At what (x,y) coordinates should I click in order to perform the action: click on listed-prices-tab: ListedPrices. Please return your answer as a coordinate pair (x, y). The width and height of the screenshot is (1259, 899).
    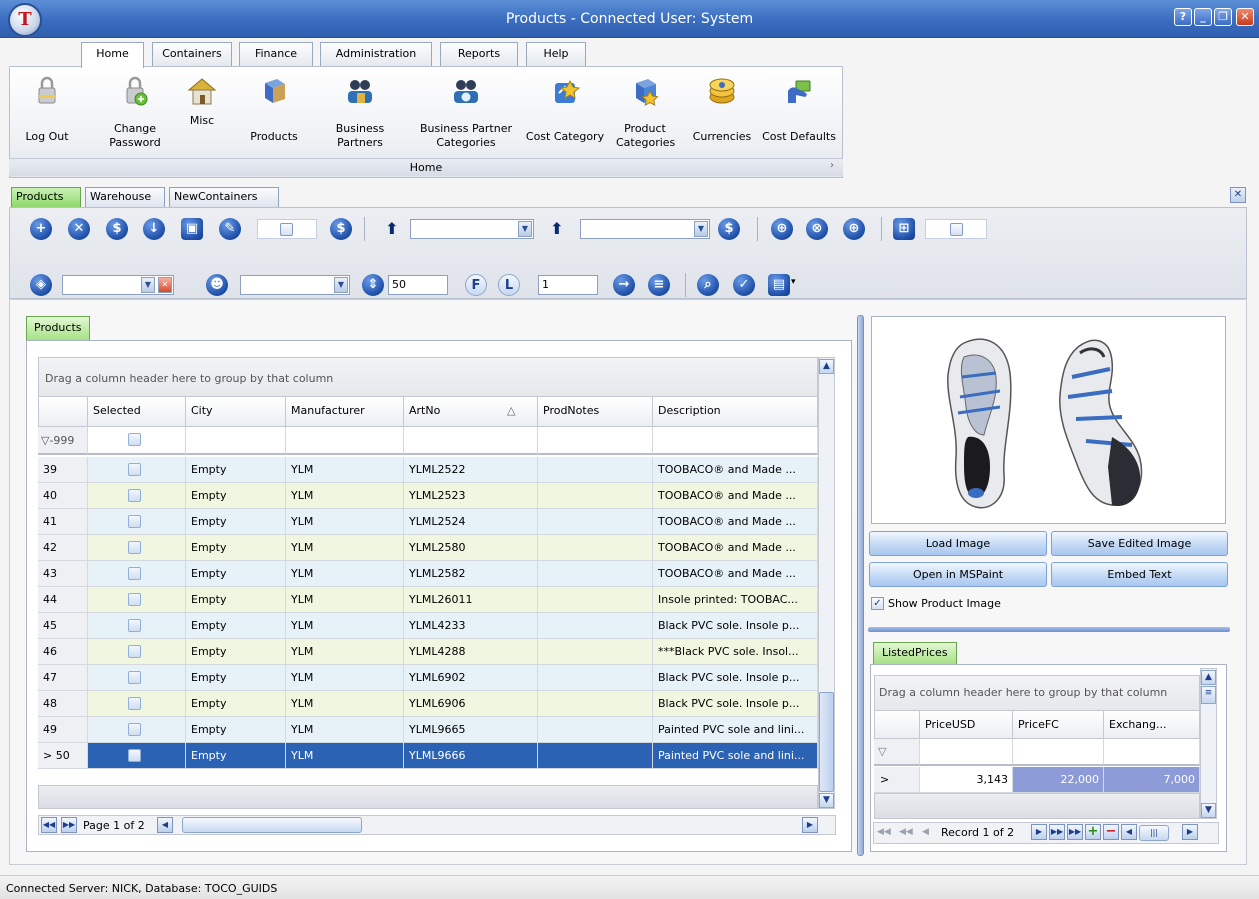
    Looking at the image, I should click on (915, 653).